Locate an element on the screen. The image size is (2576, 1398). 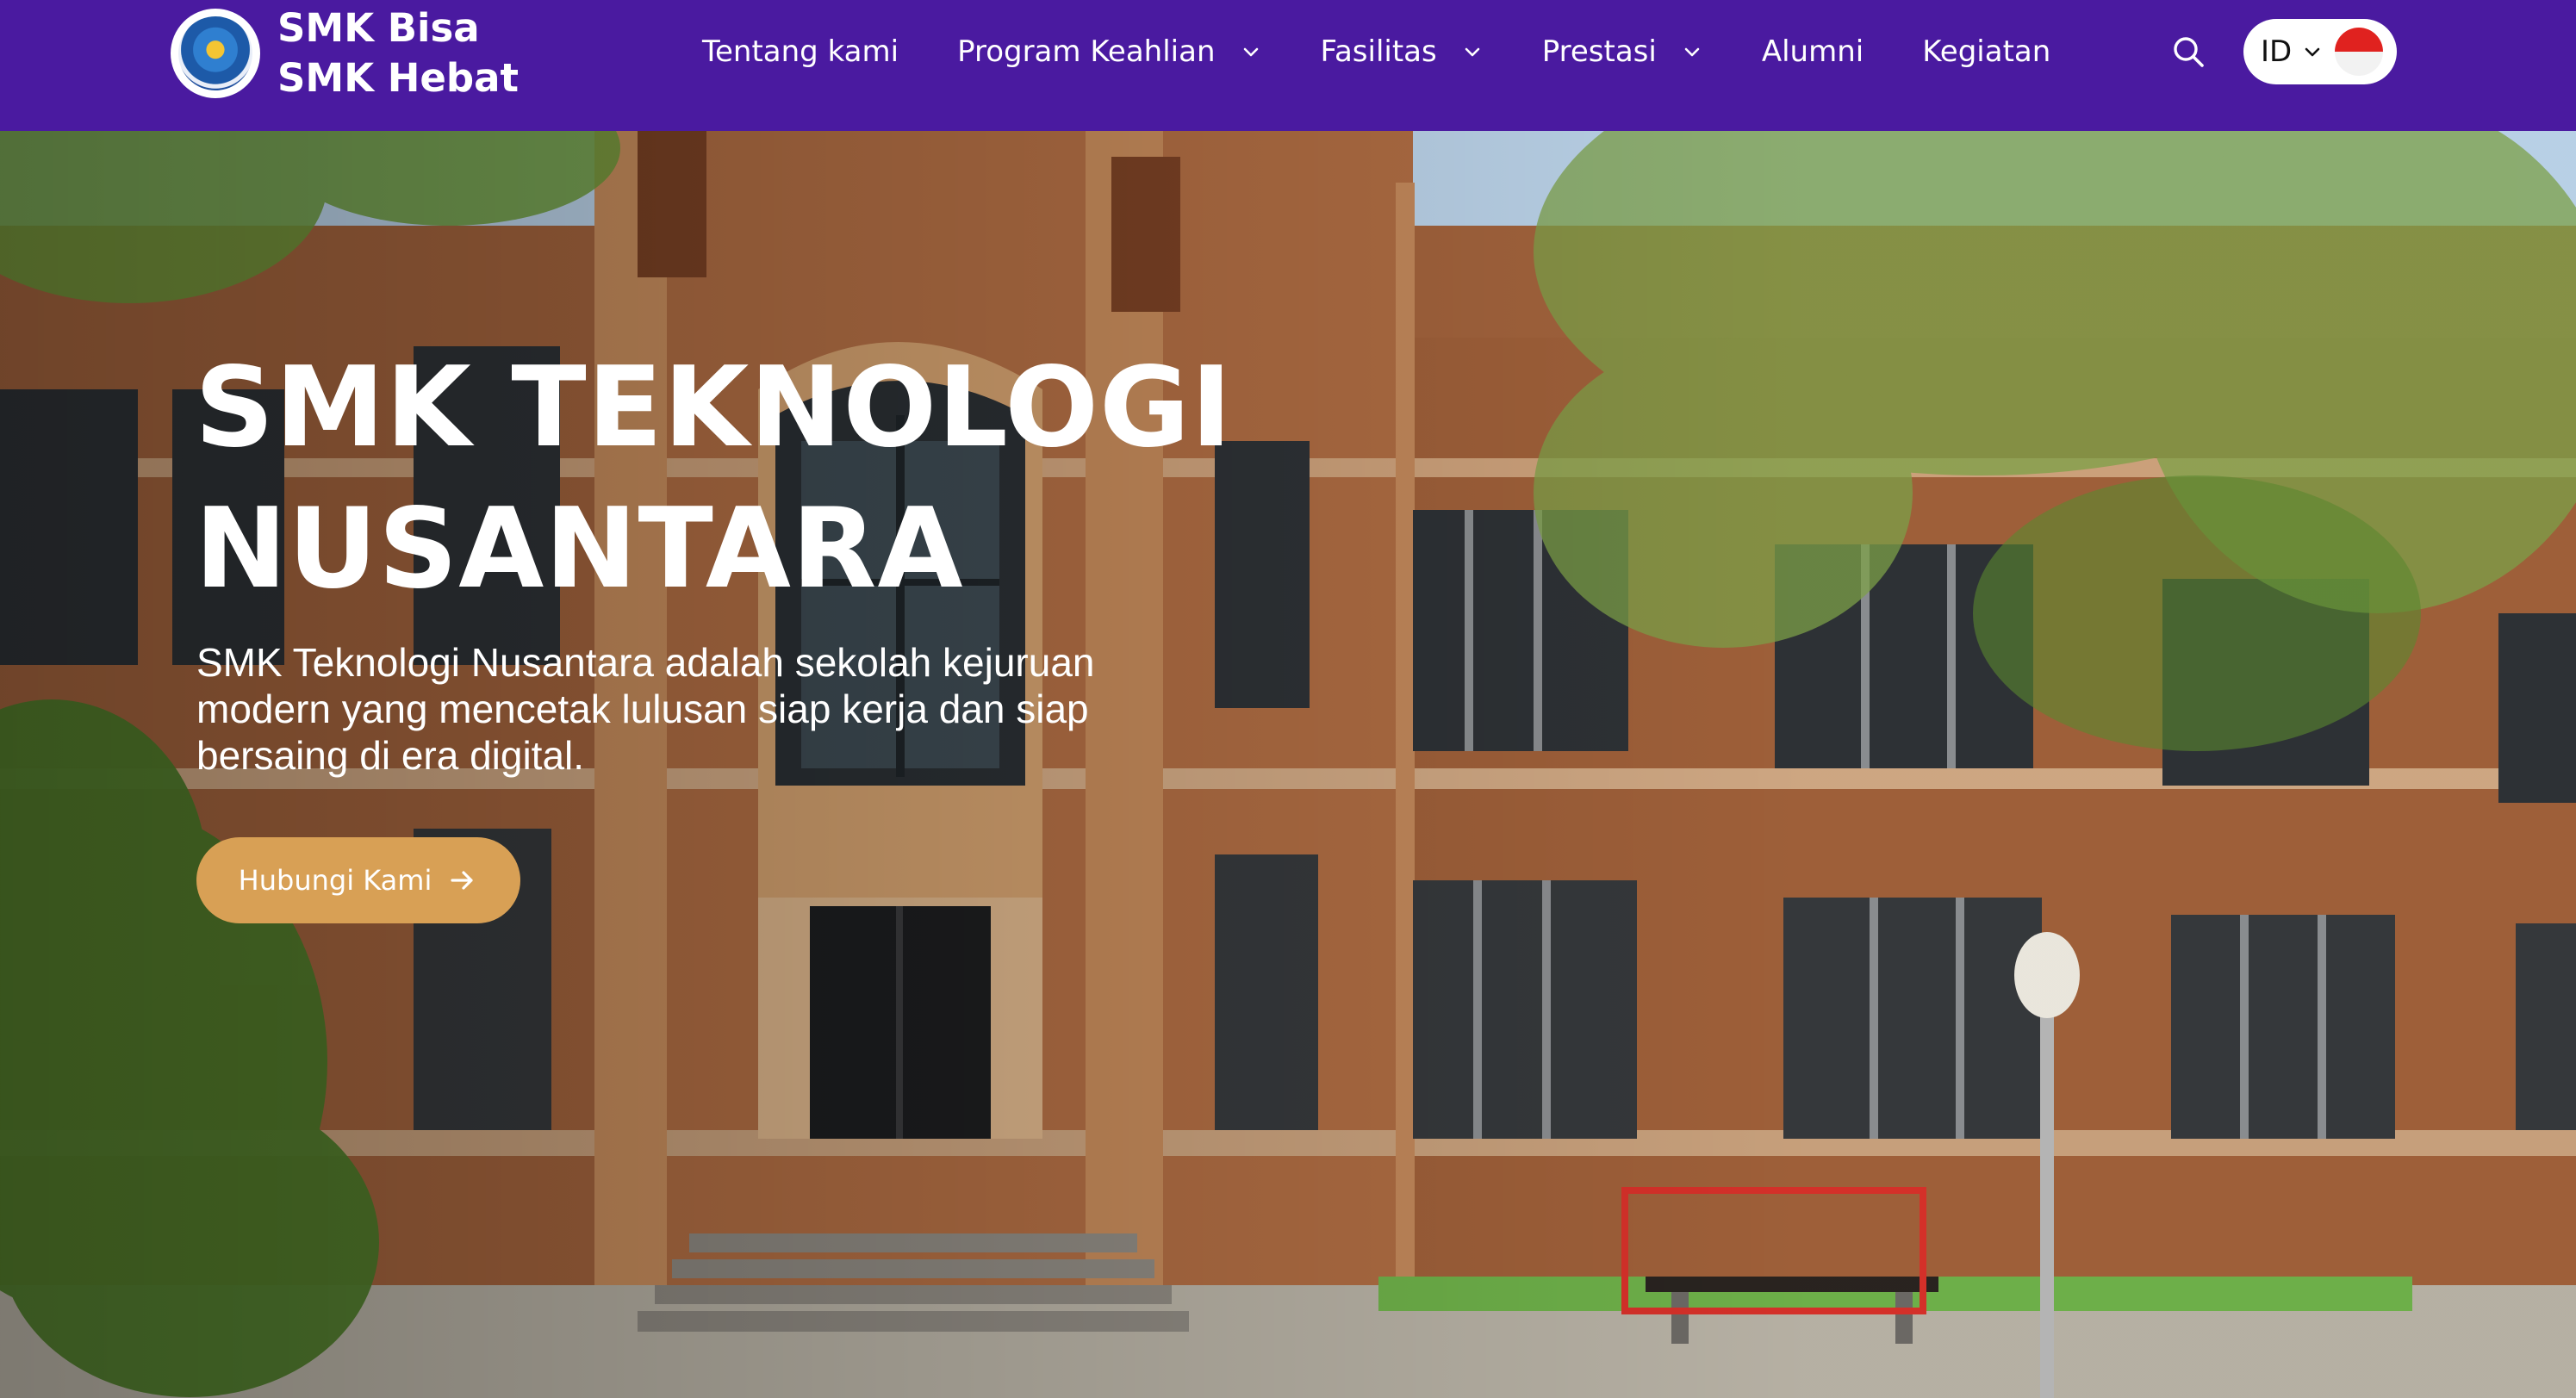
nav-label: Program Keahlian is located at coordinates (1087, 51).